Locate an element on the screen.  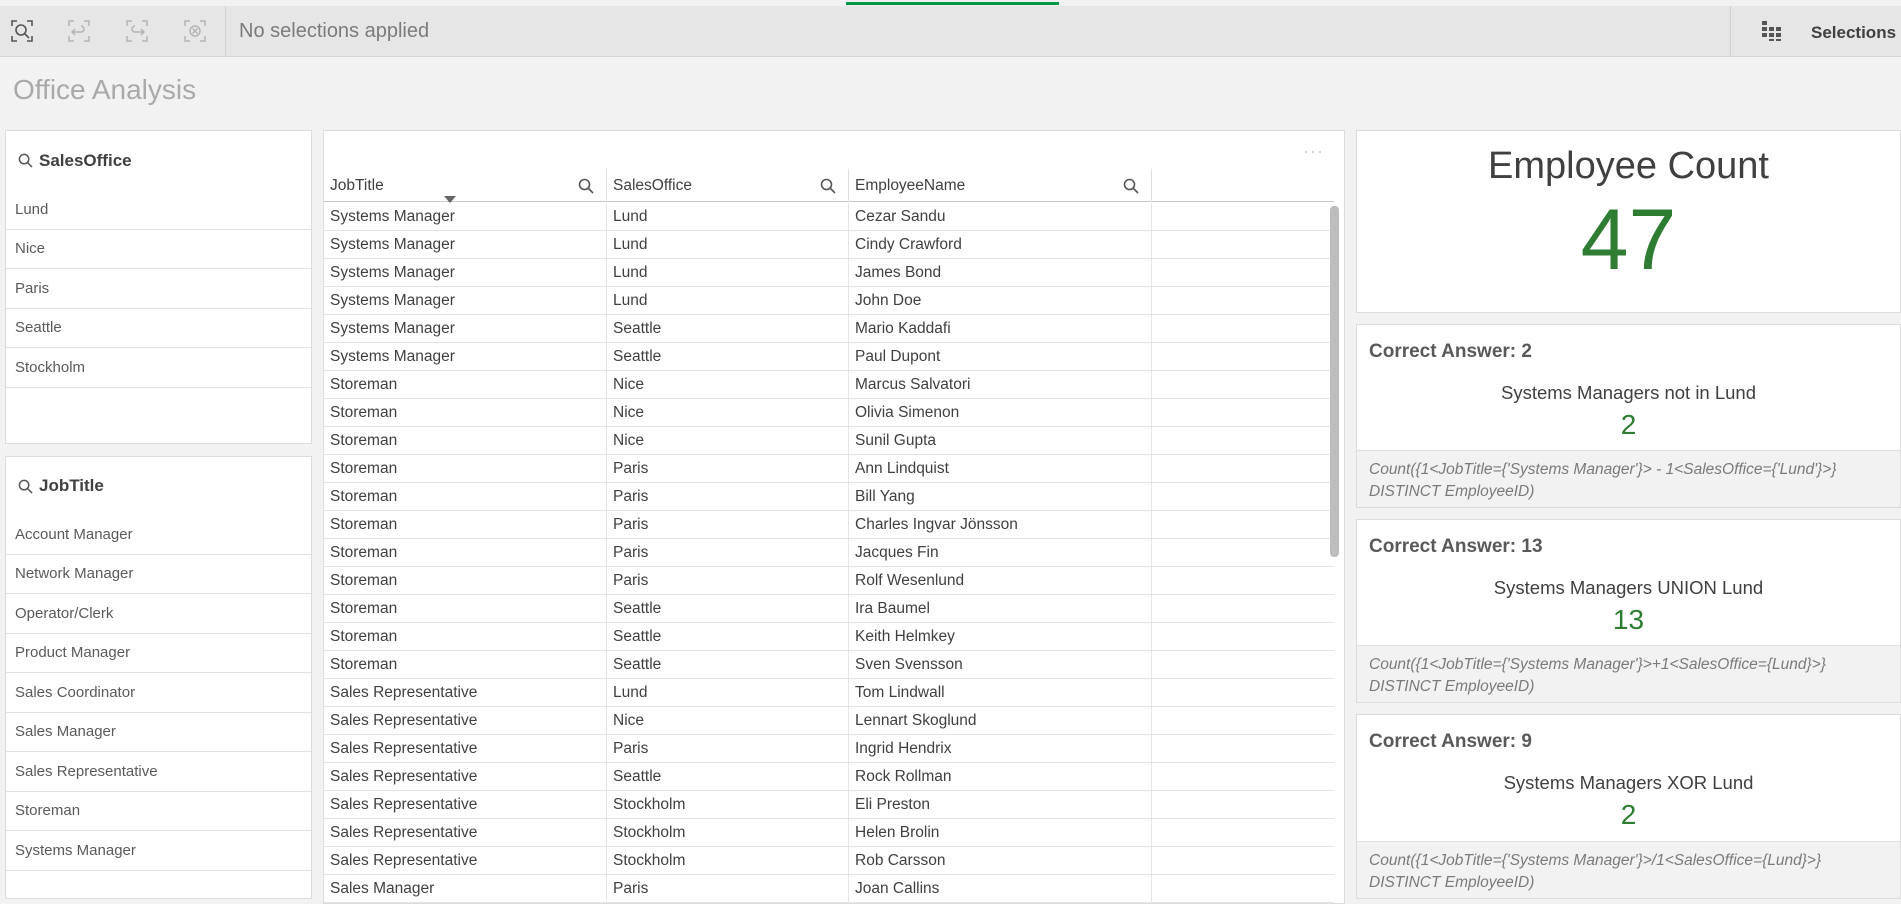
table-cell: Olivia Simenon is located at coordinates (1000, 413).